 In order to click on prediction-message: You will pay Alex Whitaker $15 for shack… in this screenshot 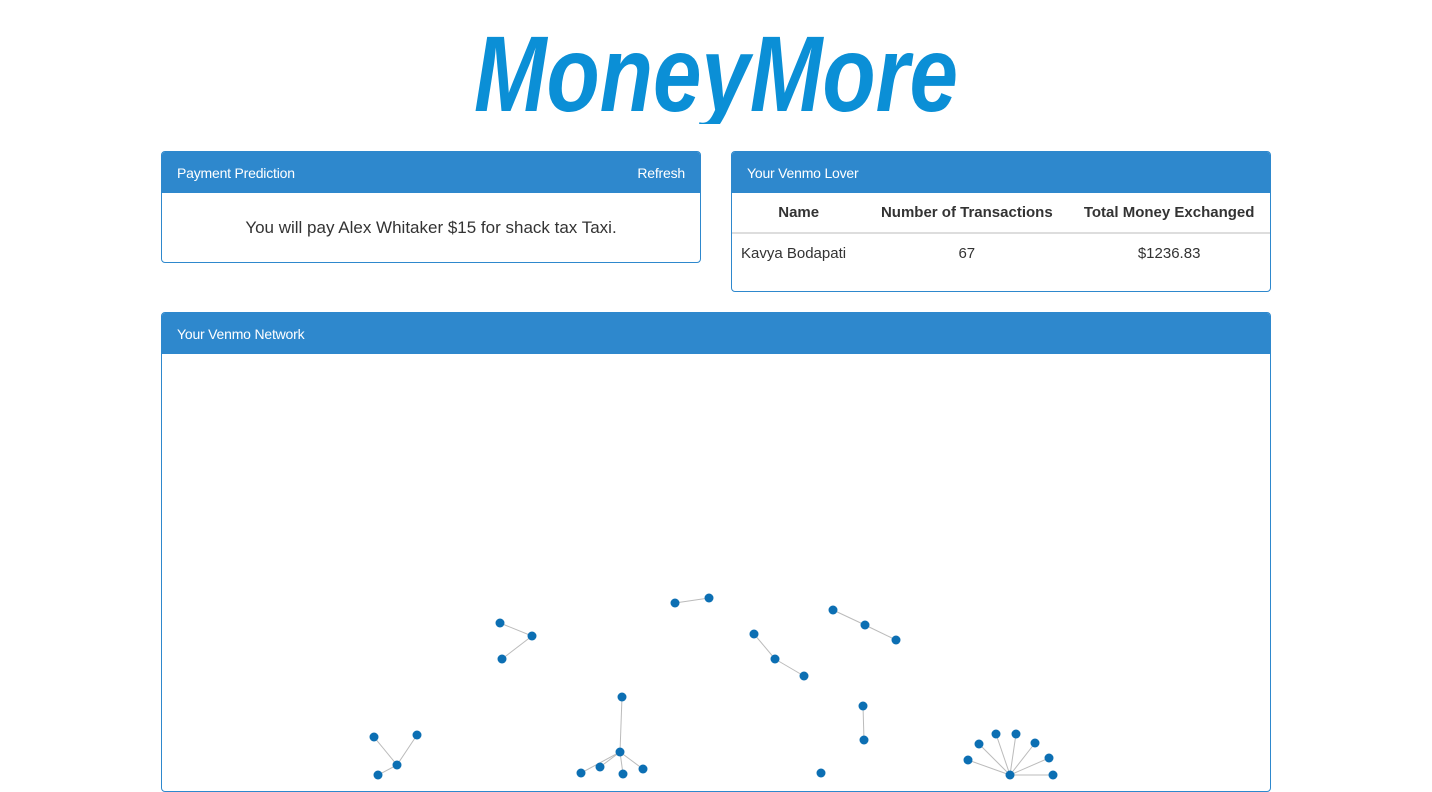, I will do `click(431, 227)`.